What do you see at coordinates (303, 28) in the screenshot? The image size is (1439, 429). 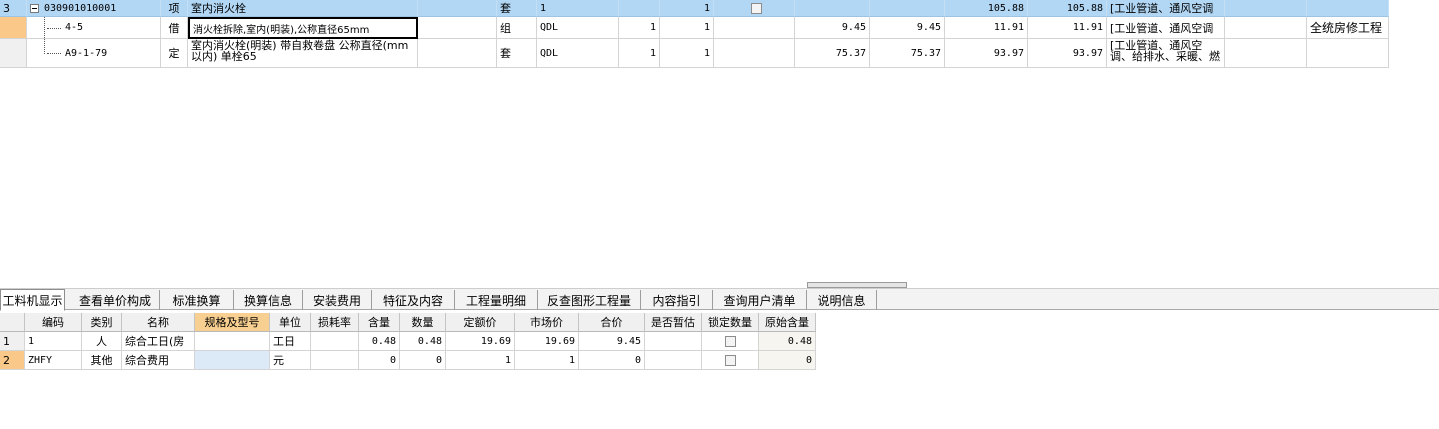 I see `name-cell-editing: 消火栓拆除,室内(明装),公称直径65mm` at bounding box center [303, 28].